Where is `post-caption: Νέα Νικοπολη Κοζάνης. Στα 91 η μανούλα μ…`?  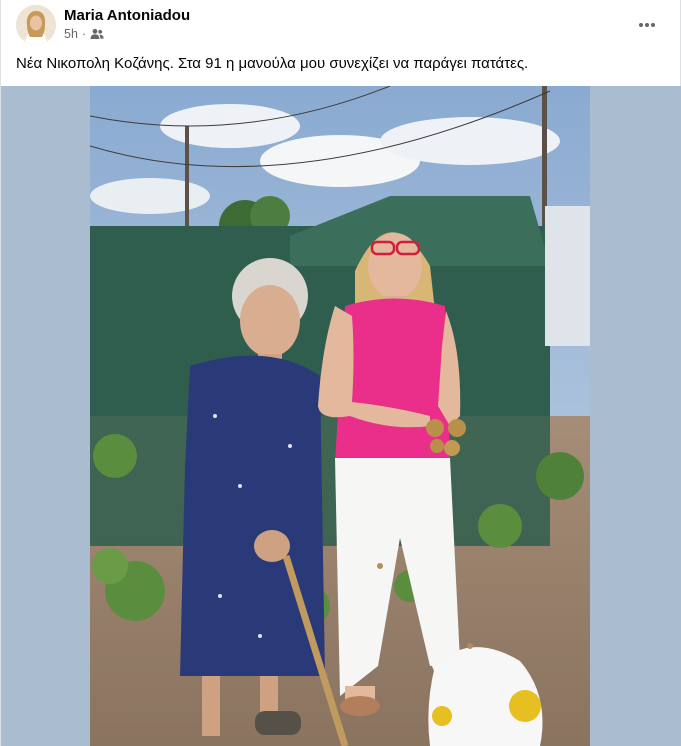
post-caption: Νέα Νικοπολη Κοζάνης. Στα 91 η μανούλα μ… is located at coordinates (272, 63).